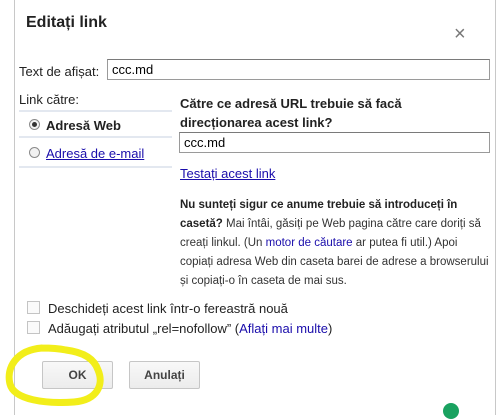 The image size is (501, 419). I want to click on search-engine-link: motor de căutare, so click(309, 243).